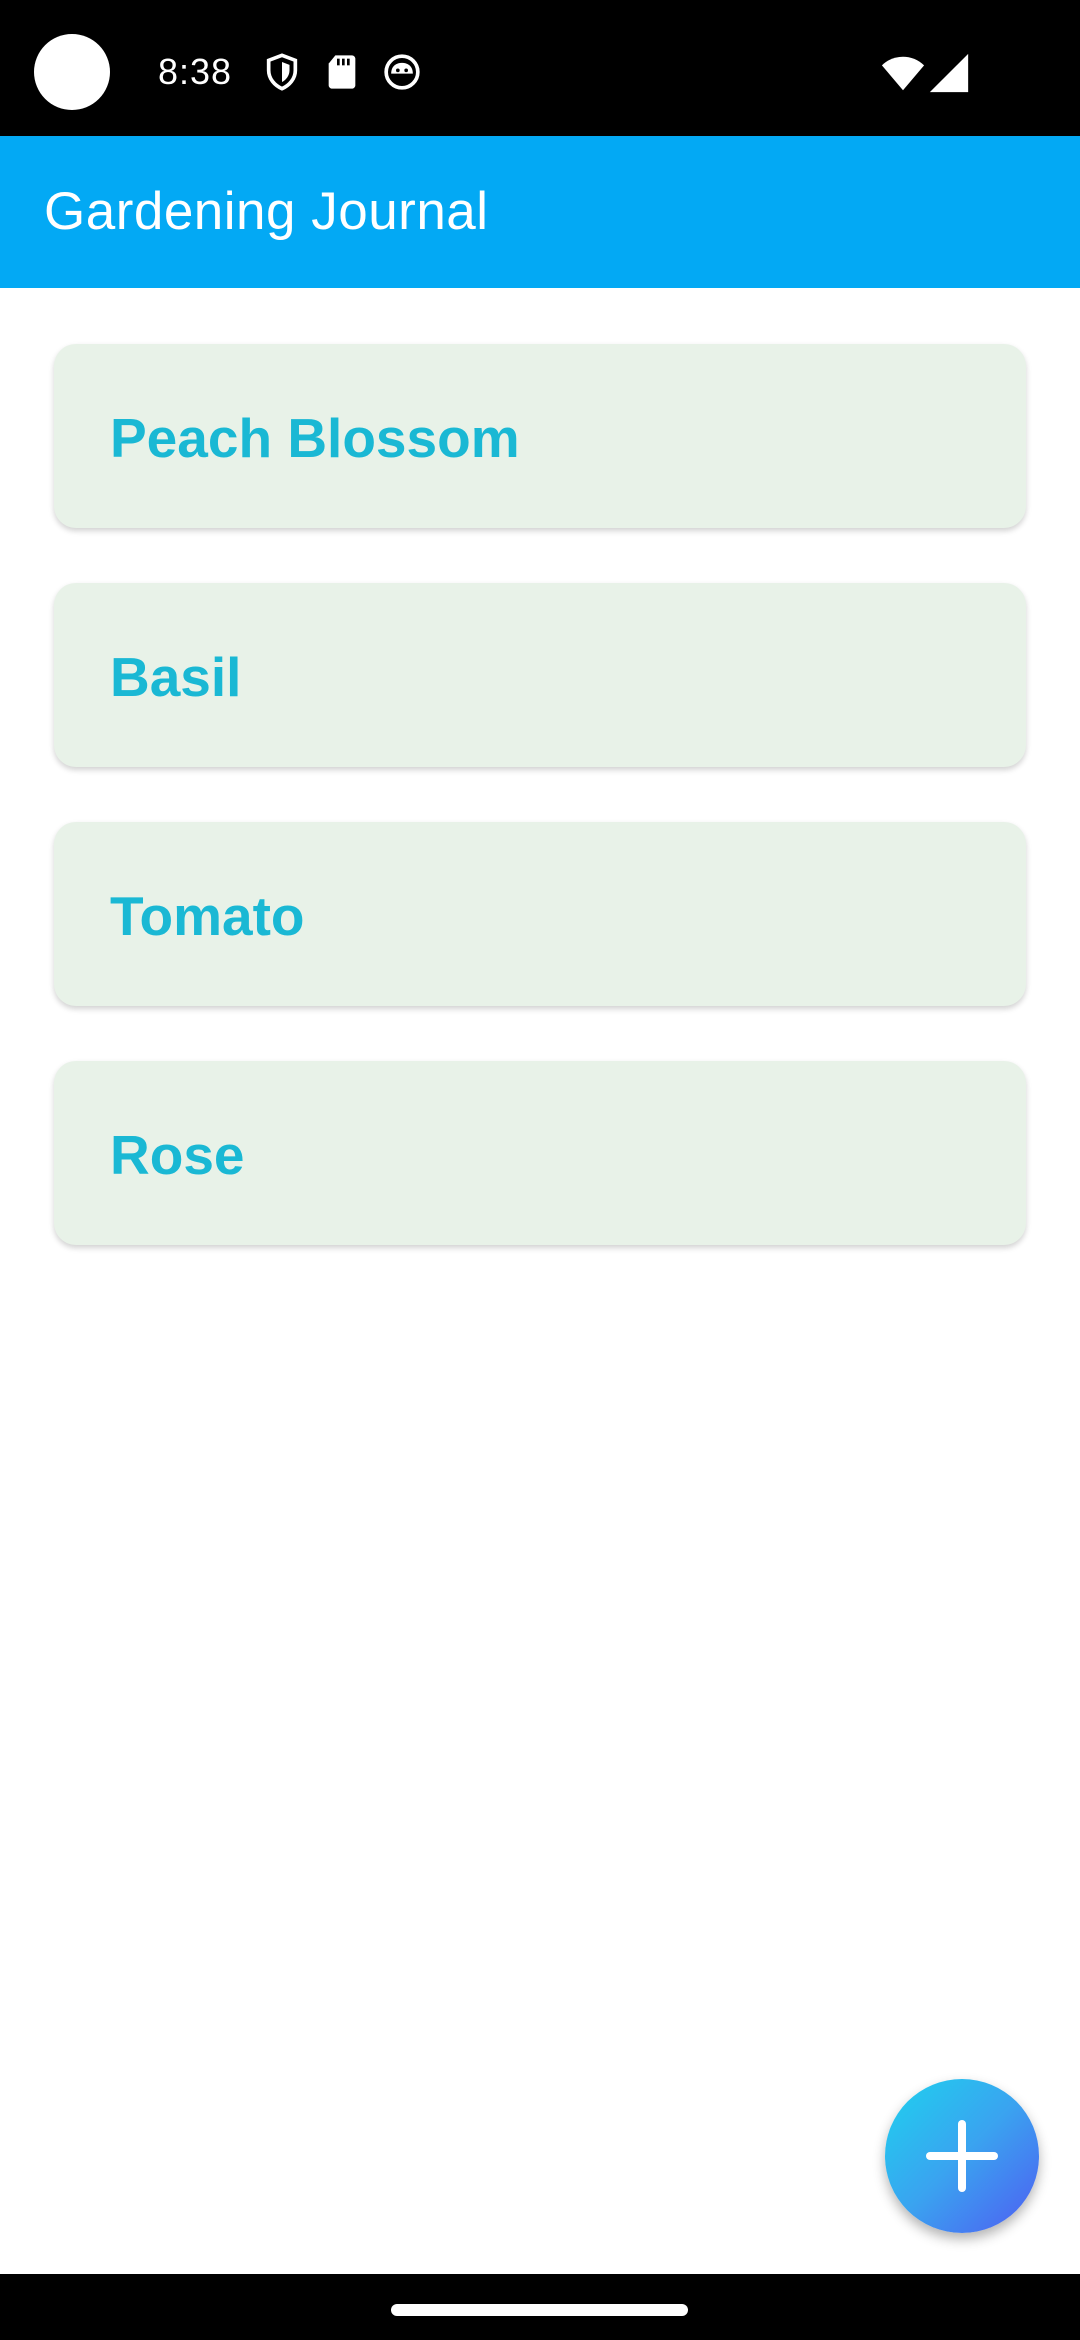 This screenshot has height=2340, width=1080. I want to click on status-time: 8:38, so click(195, 71).